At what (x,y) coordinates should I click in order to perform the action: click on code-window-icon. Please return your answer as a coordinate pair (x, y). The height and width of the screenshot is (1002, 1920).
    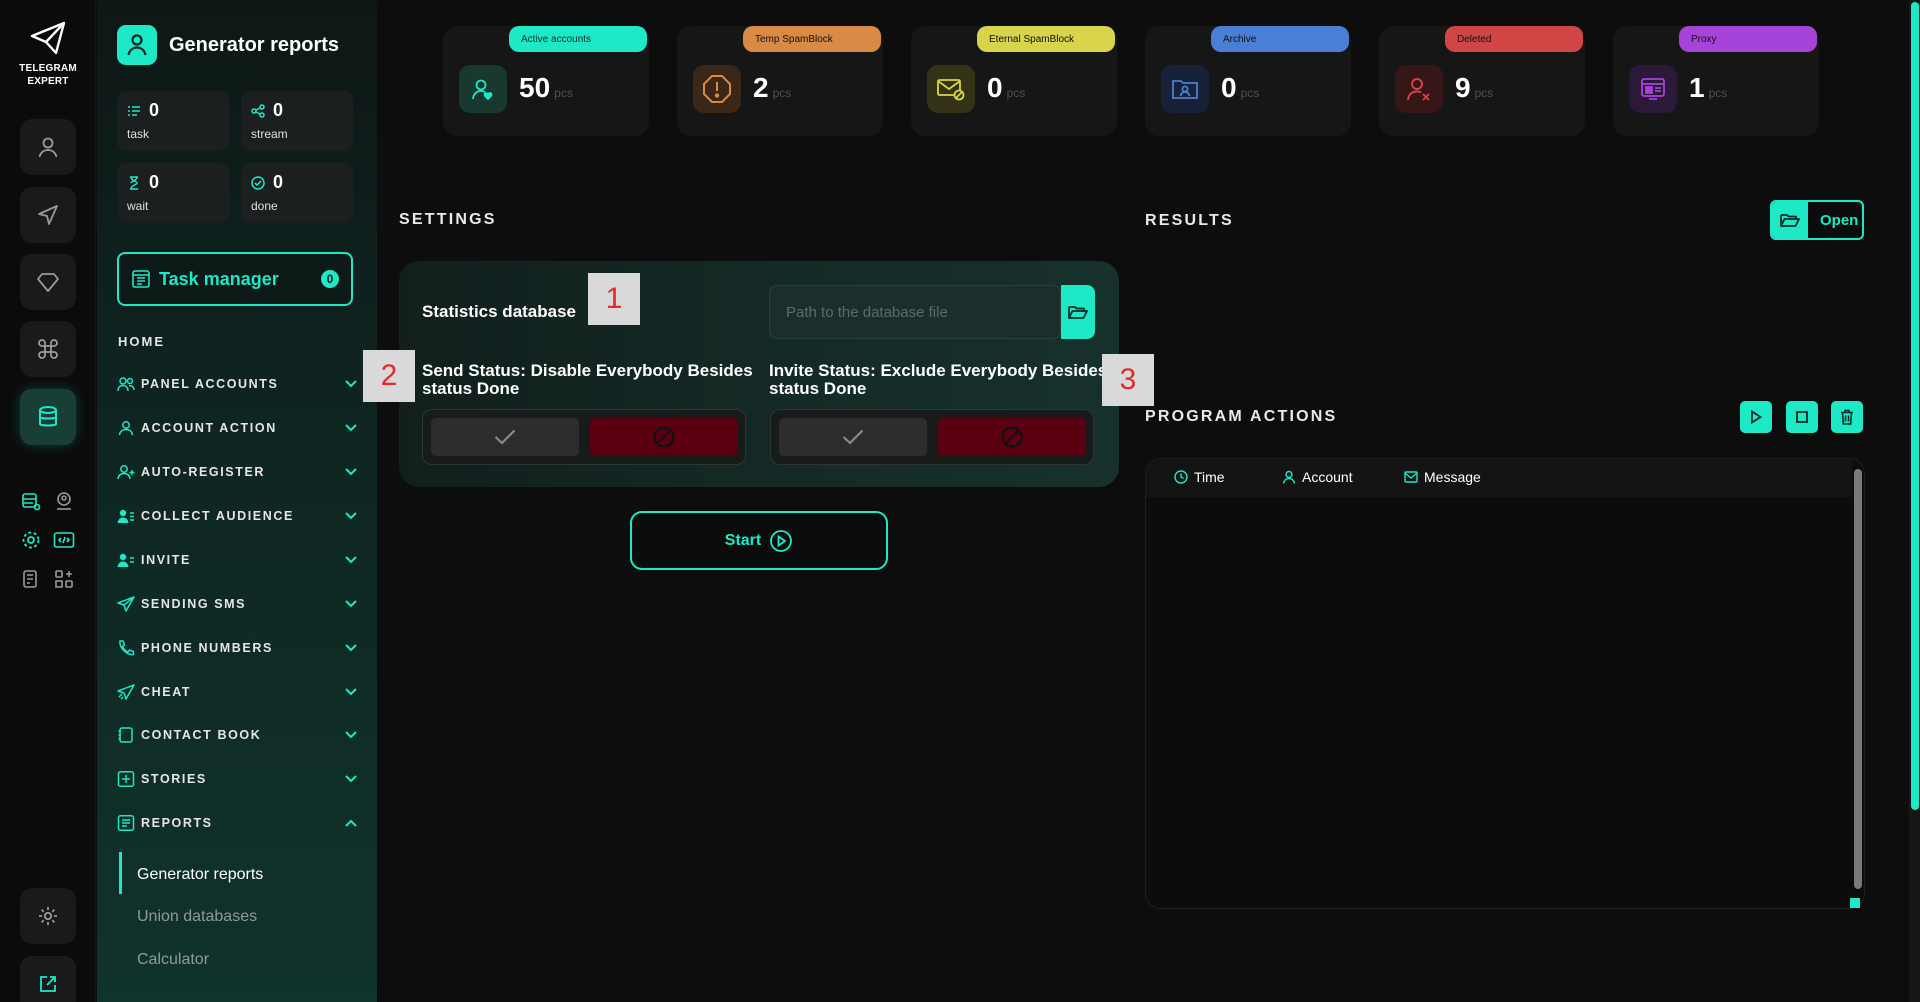
    Looking at the image, I should click on (64, 540).